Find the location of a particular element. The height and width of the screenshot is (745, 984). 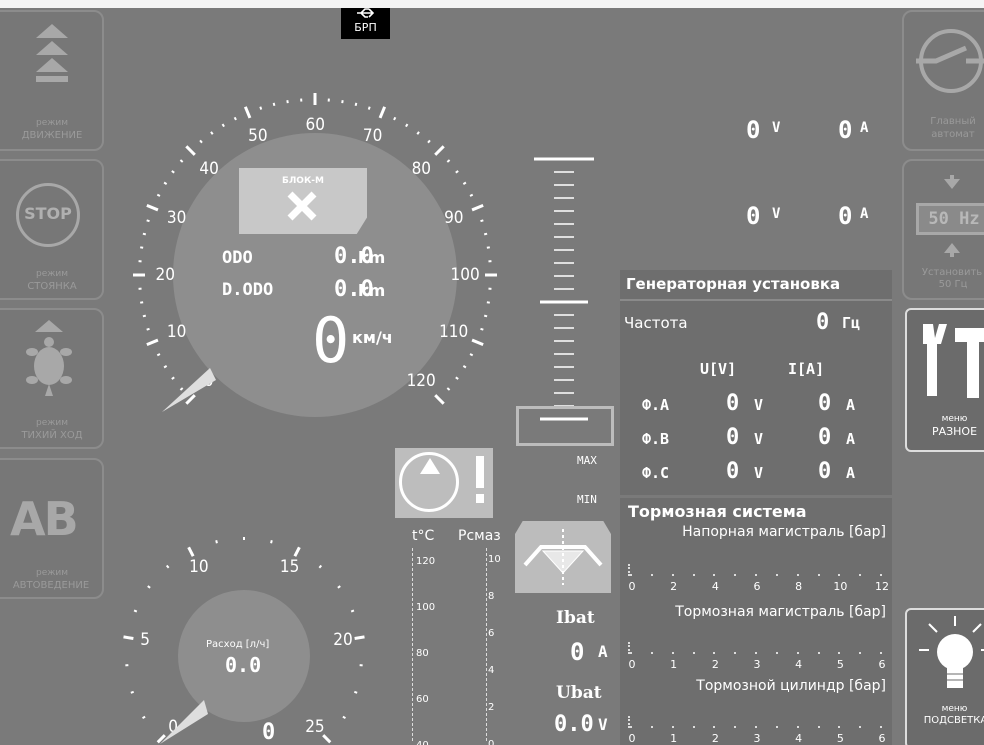

fuel-label: Расход [л/ч] is located at coordinates (238, 644).